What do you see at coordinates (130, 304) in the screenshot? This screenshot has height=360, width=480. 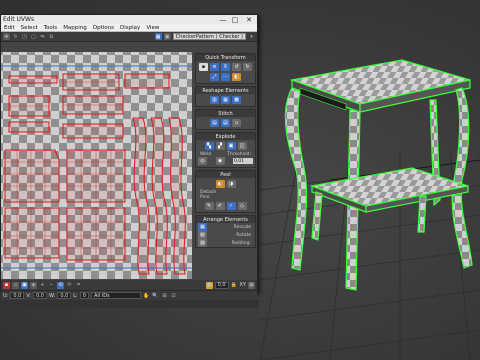 I see `uv-status-strip` at bounding box center [130, 304].